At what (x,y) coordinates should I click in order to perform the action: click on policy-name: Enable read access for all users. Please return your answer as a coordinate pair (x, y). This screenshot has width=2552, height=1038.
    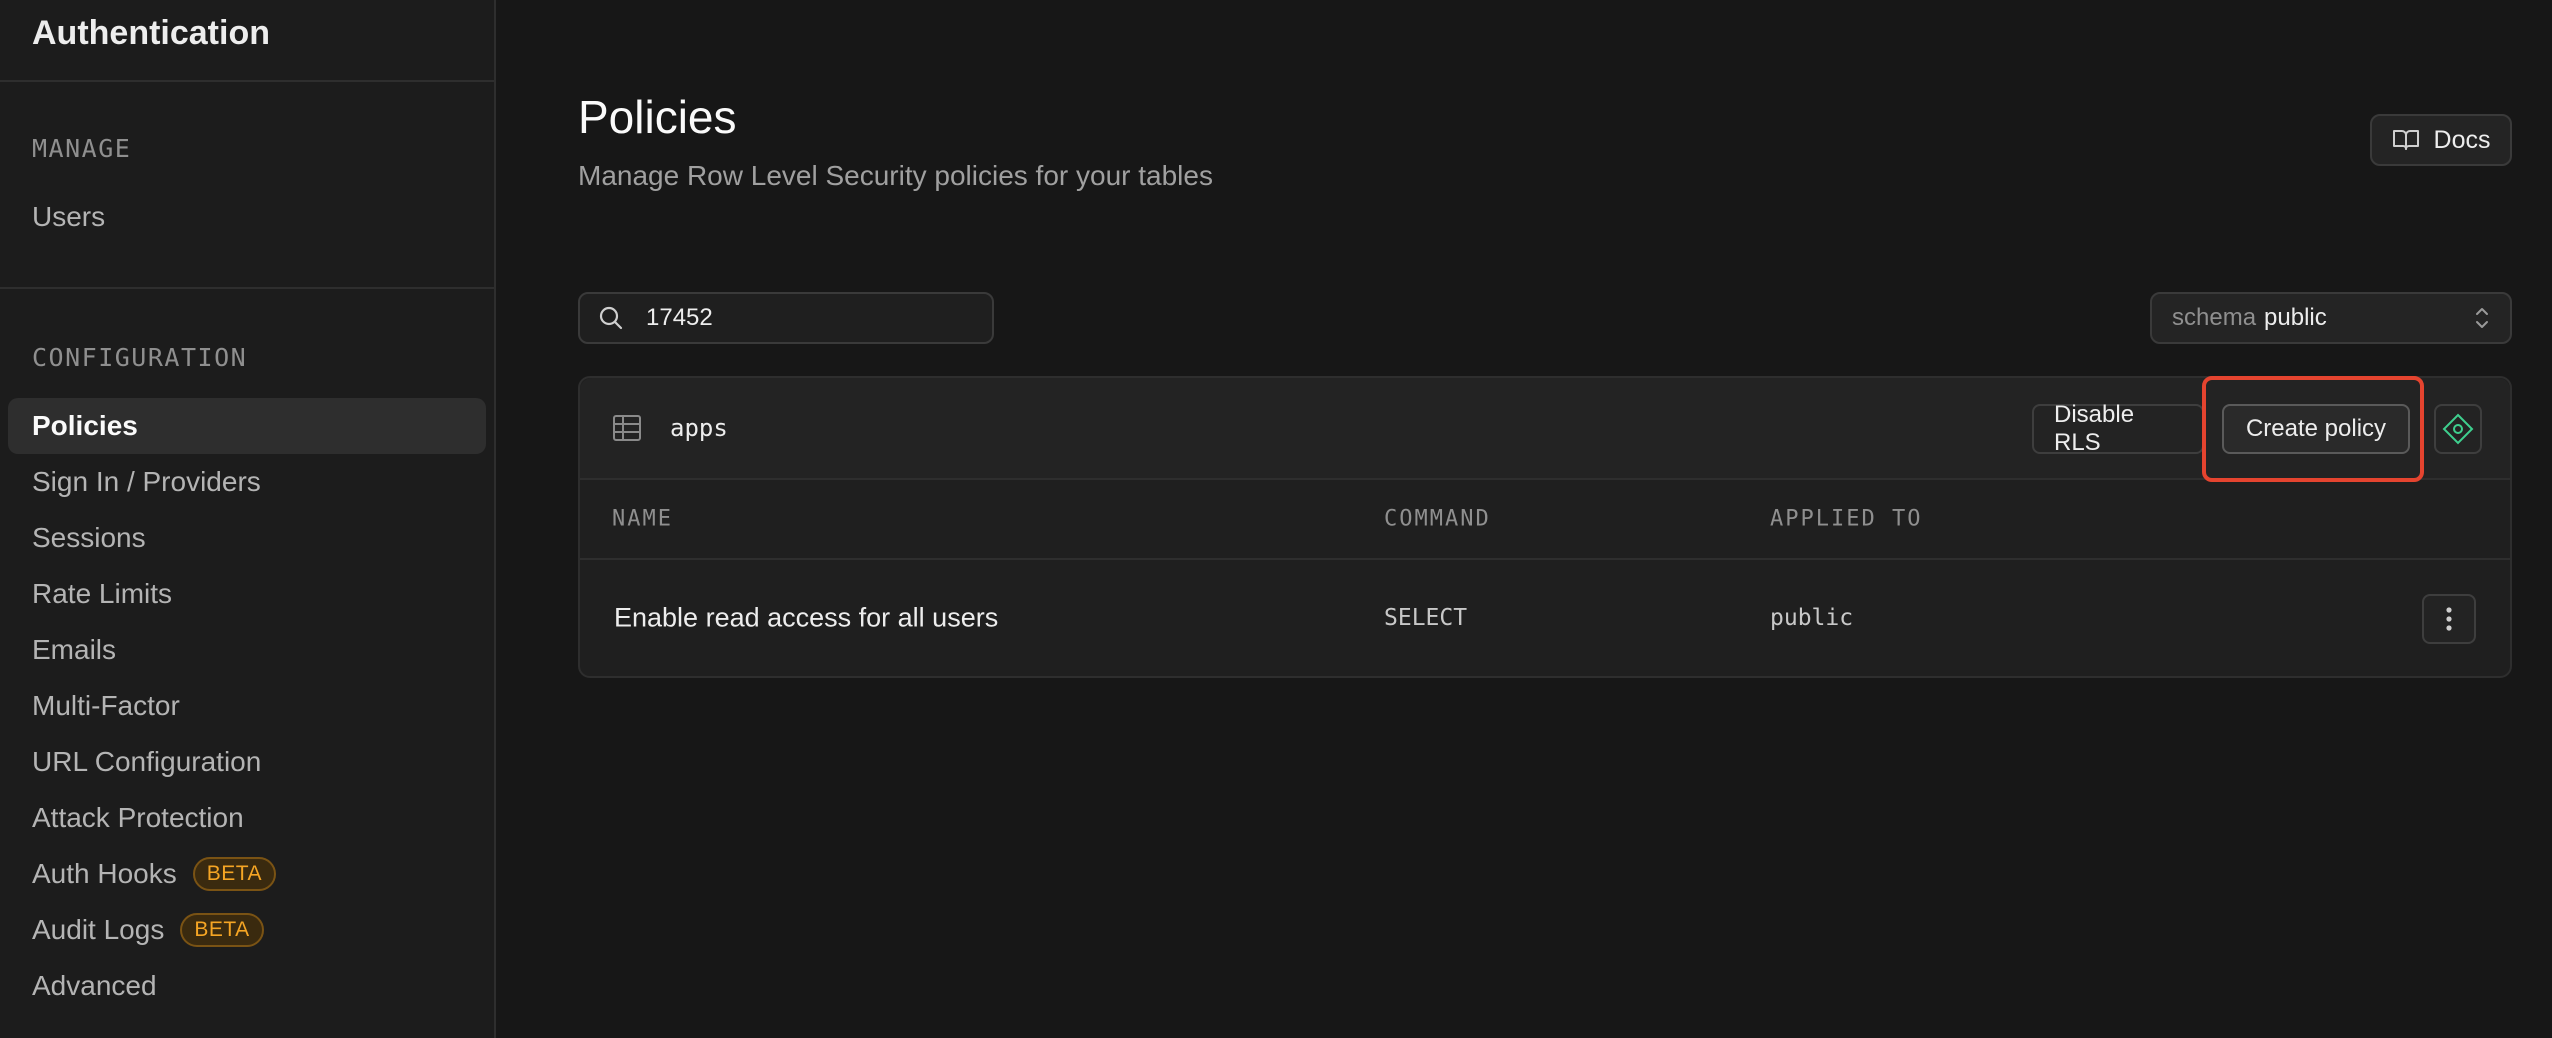
    Looking at the image, I should click on (806, 617).